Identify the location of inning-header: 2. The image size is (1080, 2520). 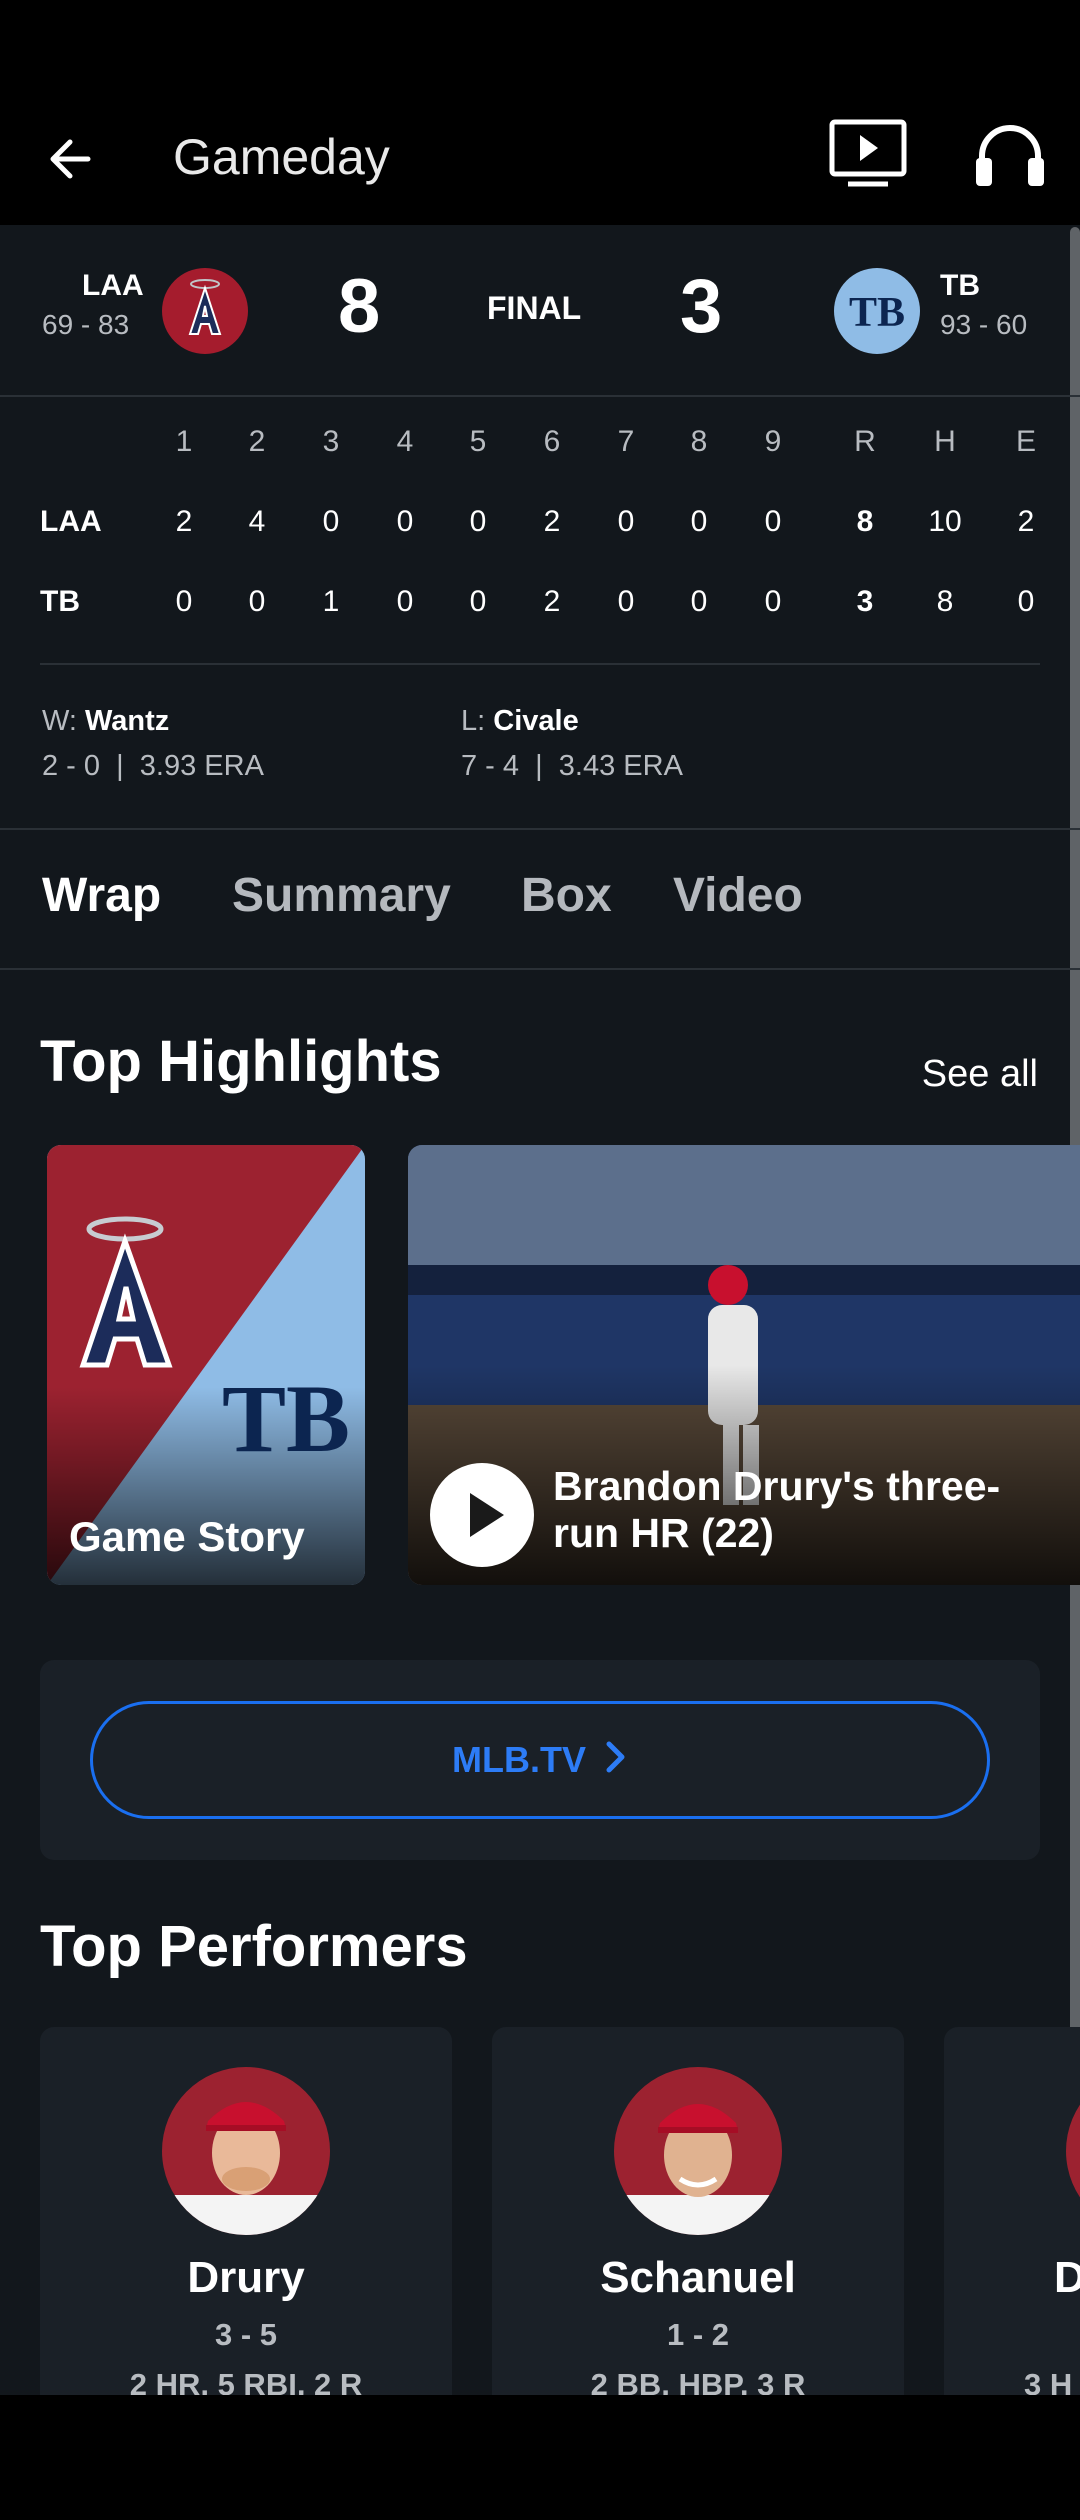
(257, 441).